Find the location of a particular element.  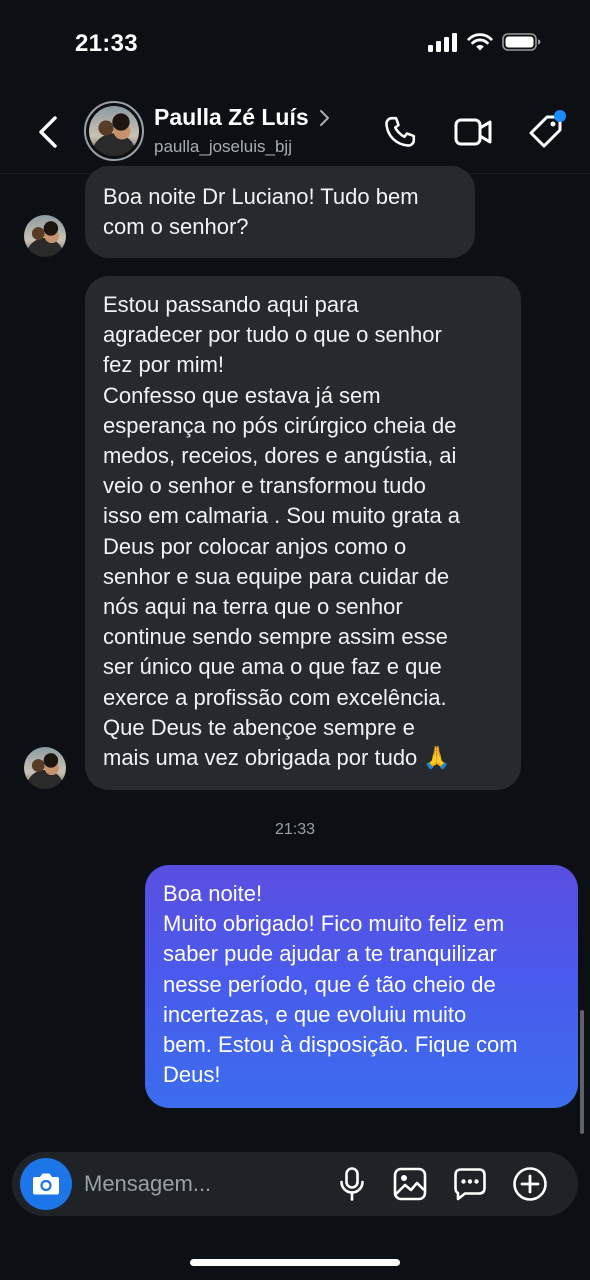

message-line: isso em calmaria . Sou muito grata a is located at coordinates (282, 516).